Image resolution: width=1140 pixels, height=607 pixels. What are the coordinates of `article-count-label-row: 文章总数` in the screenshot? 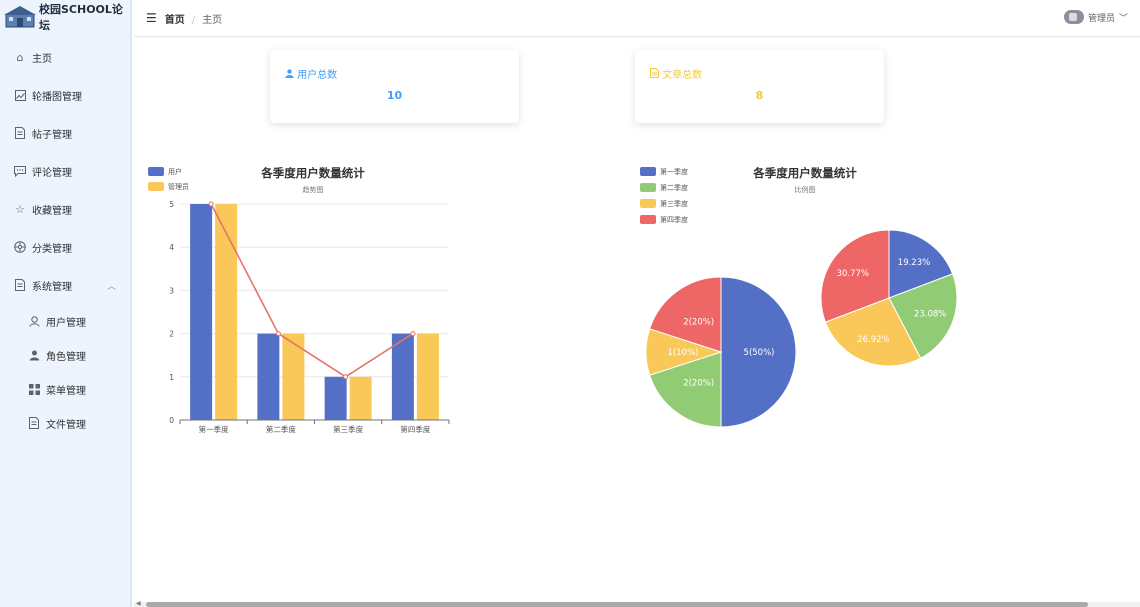 It's located at (676, 73).